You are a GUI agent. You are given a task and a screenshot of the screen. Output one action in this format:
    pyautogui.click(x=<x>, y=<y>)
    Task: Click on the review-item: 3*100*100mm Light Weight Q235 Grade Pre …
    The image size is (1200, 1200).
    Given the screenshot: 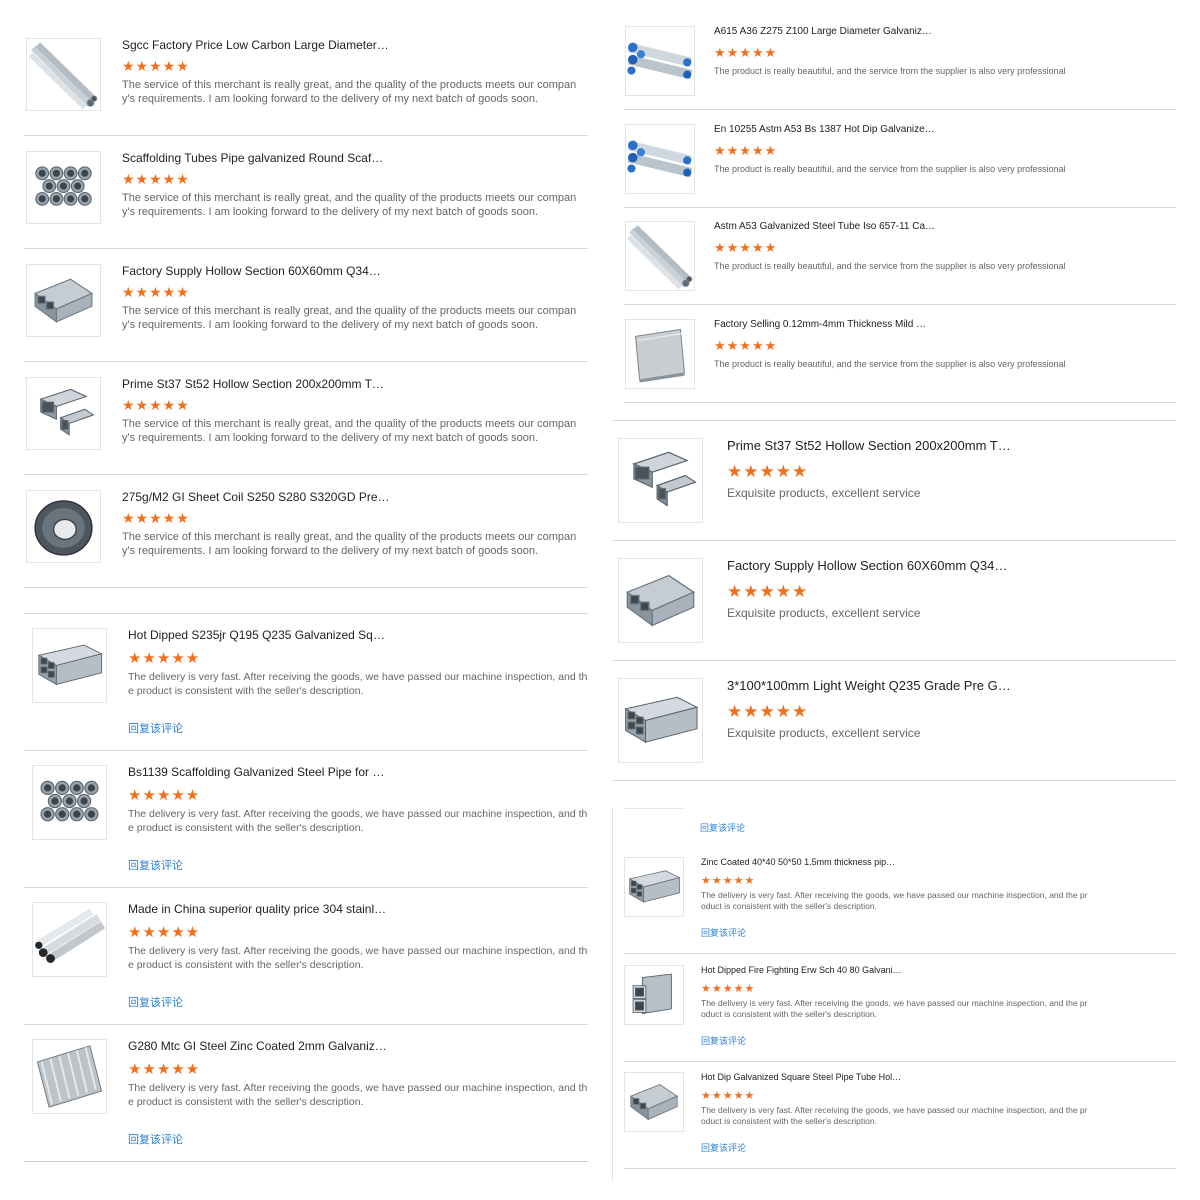 What is the action you would take?
    pyautogui.click(x=894, y=724)
    